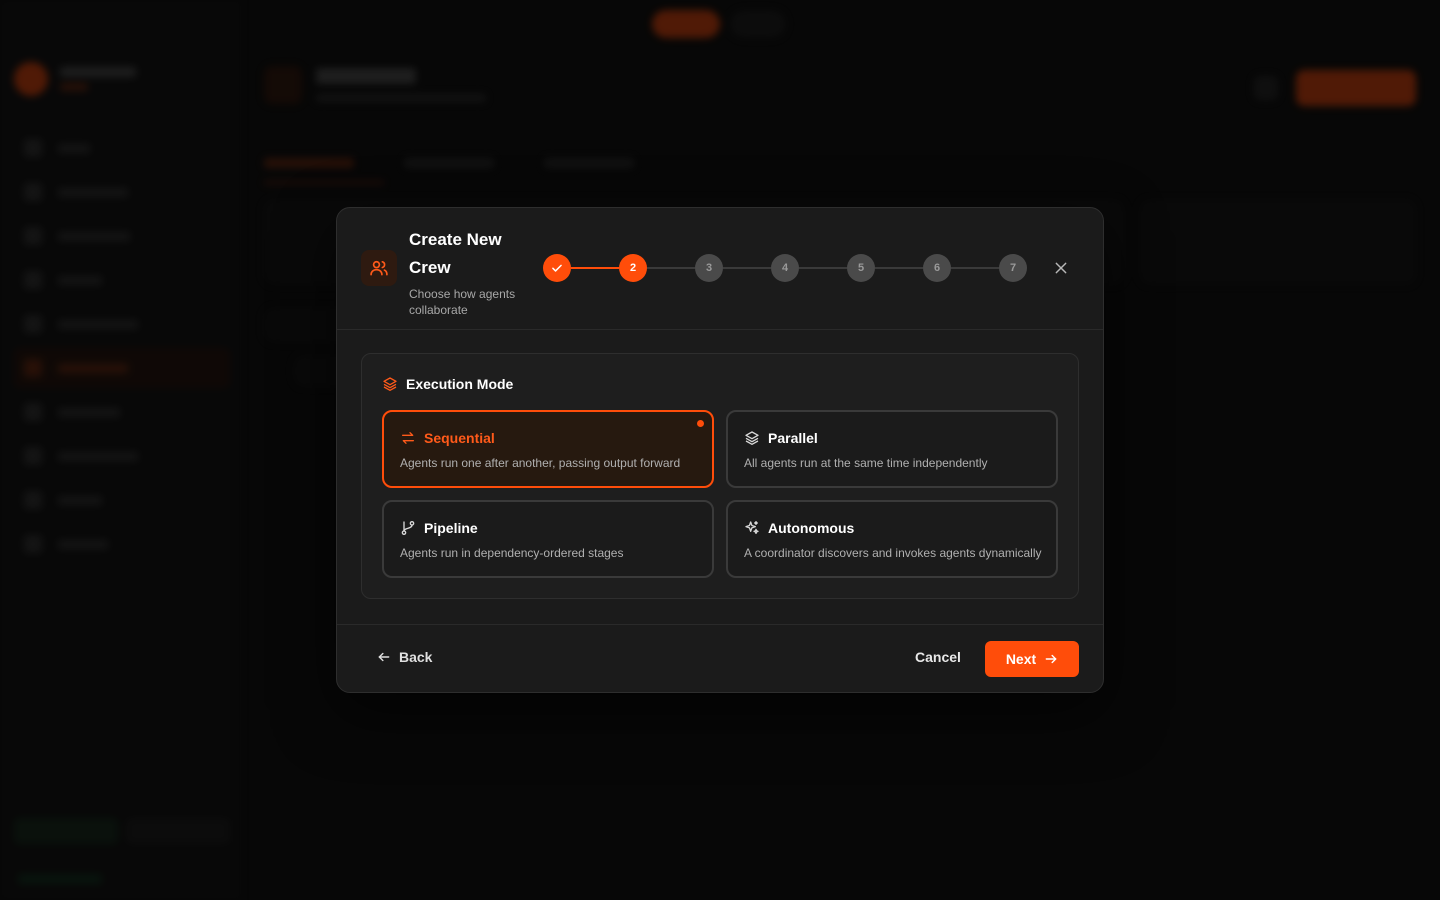 This screenshot has width=1440, height=900. Describe the element at coordinates (1021, 659) in the screenshot. I see `next-label: Next` at that location.